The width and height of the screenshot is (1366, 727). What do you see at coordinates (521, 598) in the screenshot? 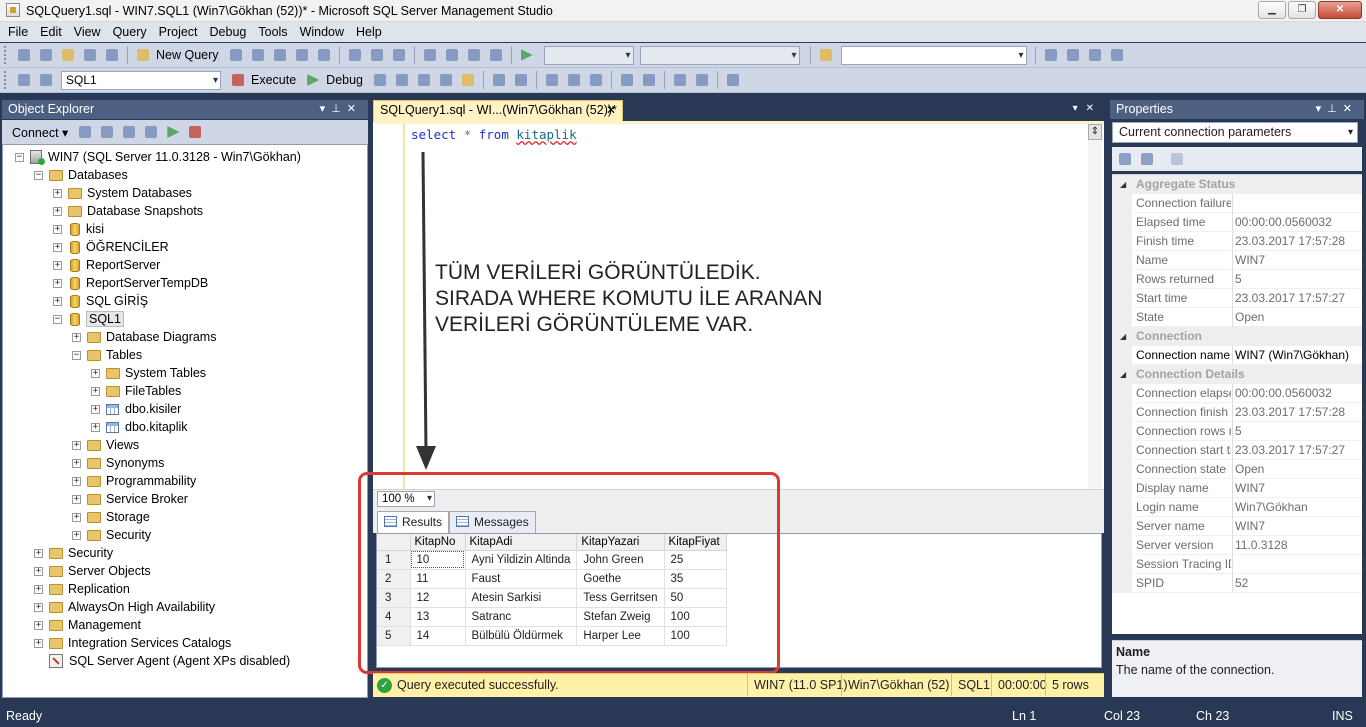
I see `grid-cell: Atesin Sarkisi` at bounding box center [521, 598].